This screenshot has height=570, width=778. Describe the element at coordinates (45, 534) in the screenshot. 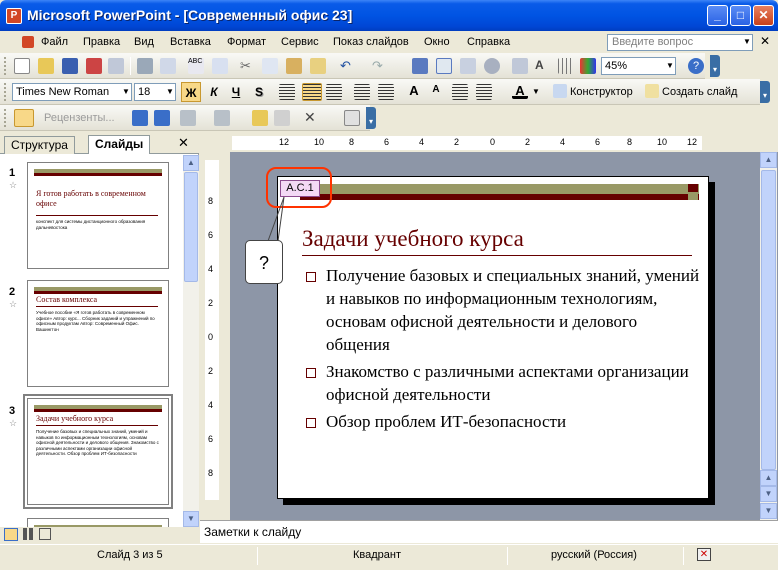

I see `slideshow-icon` at that location.